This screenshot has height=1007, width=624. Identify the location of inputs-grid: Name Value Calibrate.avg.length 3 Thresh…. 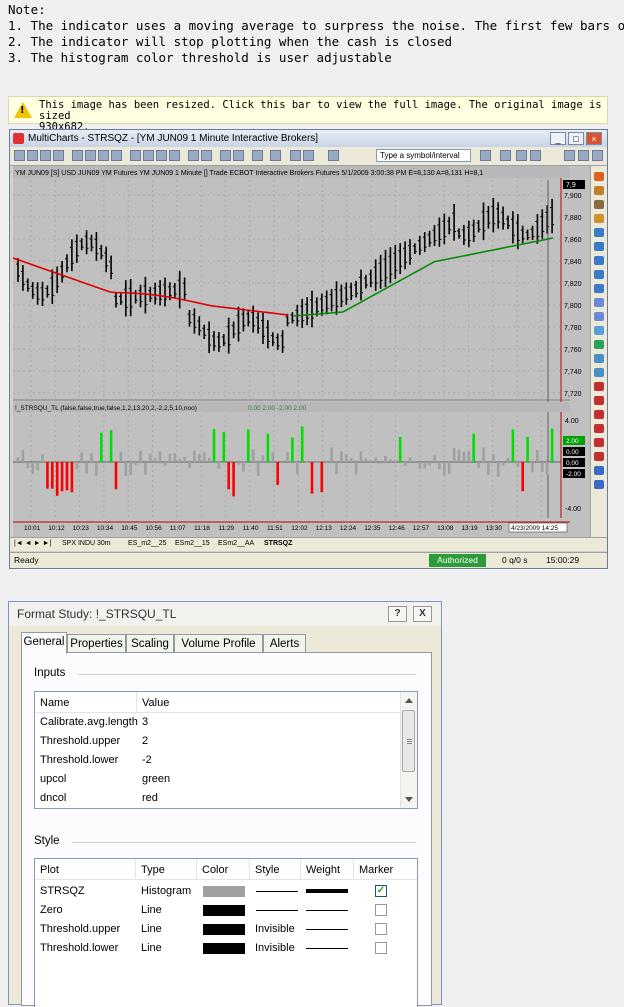
(226, 750).